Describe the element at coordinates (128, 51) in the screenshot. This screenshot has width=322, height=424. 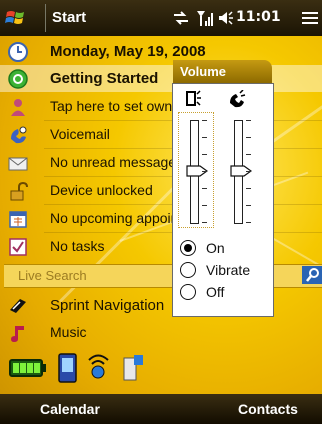
I see `date-text: Monday, May 19, 2008` at that location.